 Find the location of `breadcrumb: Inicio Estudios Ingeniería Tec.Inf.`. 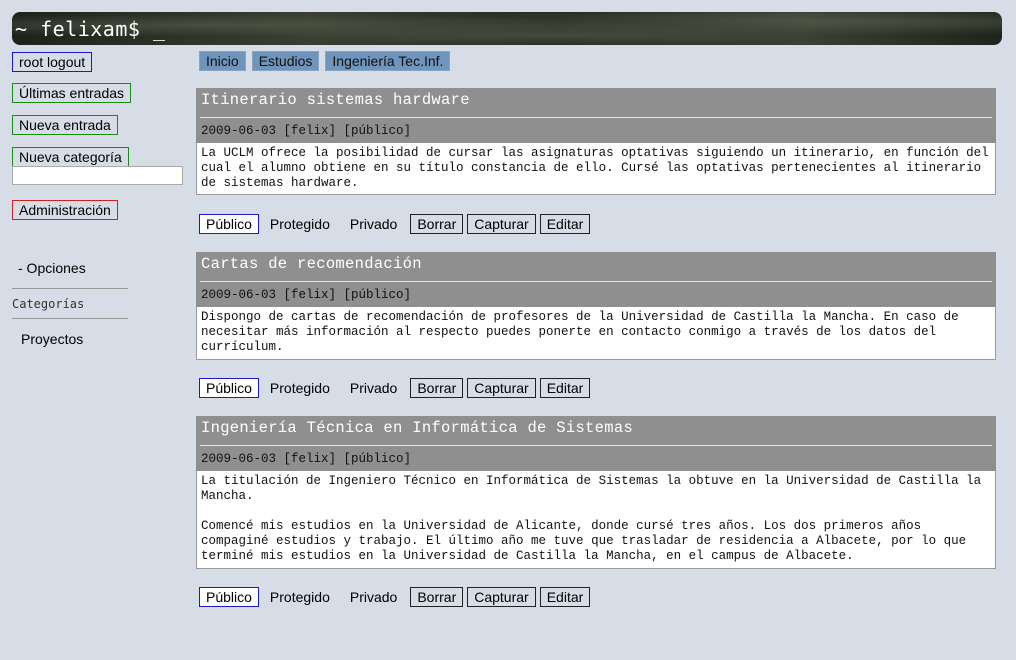

breadcrumb: Inicio Estudios Ingeniería Tec.Inf. is located at coordinates (325, 61).